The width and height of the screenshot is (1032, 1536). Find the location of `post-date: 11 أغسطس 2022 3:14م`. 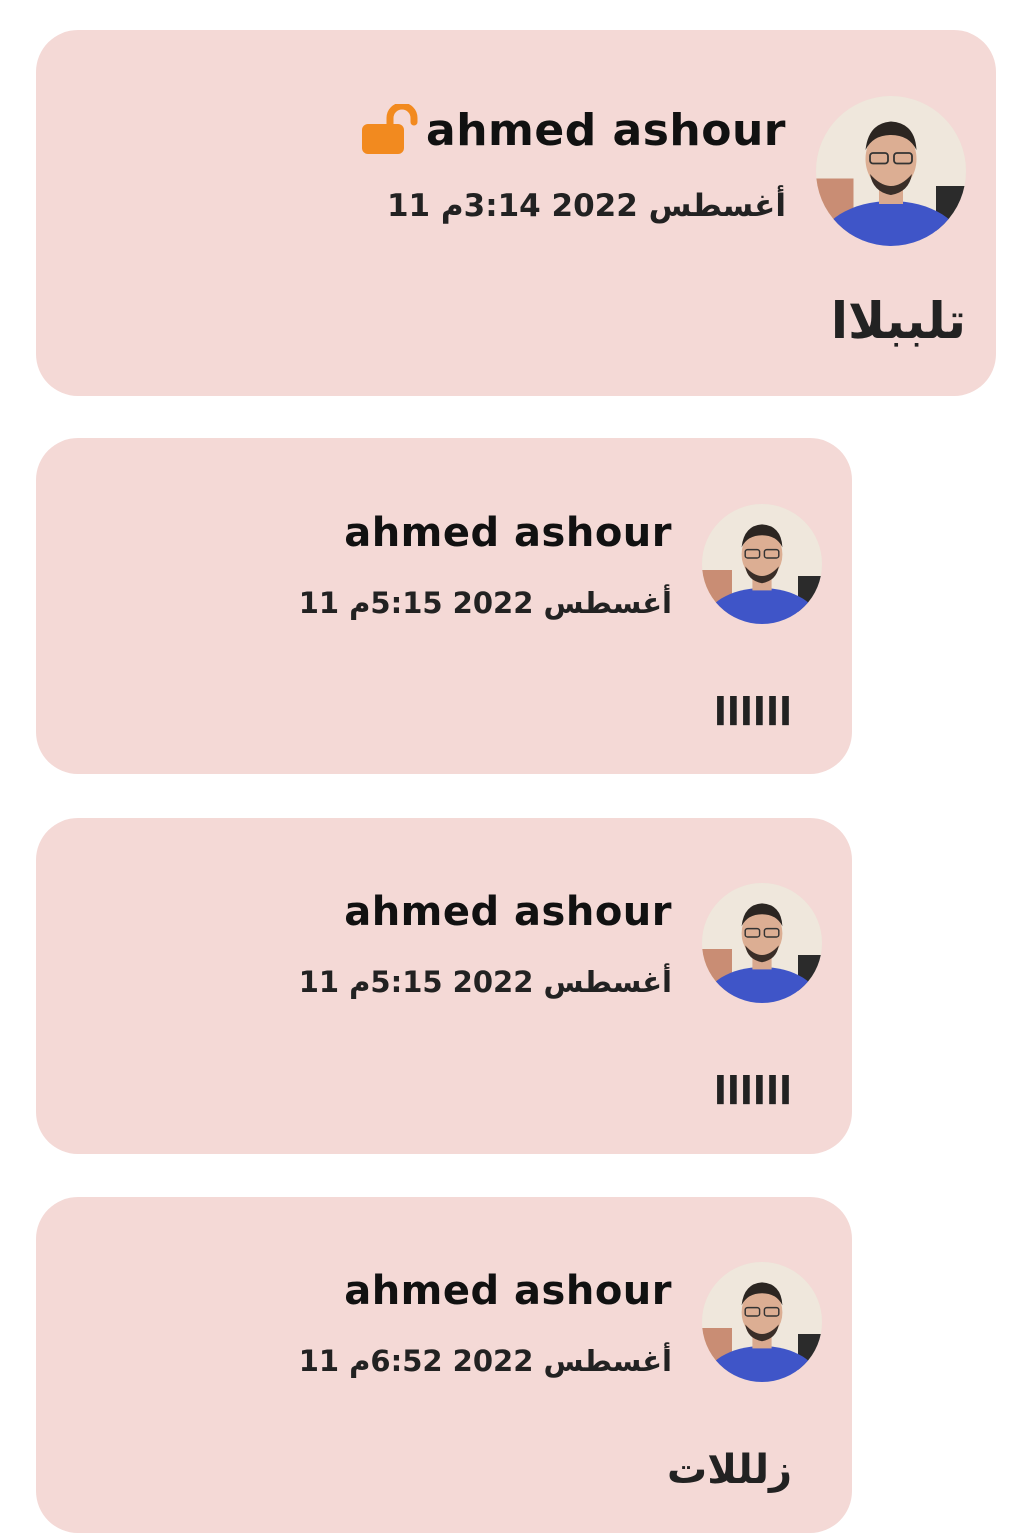

post-date: 11 أغسطس 2022 3:14م is located at coordinates (586, 206).